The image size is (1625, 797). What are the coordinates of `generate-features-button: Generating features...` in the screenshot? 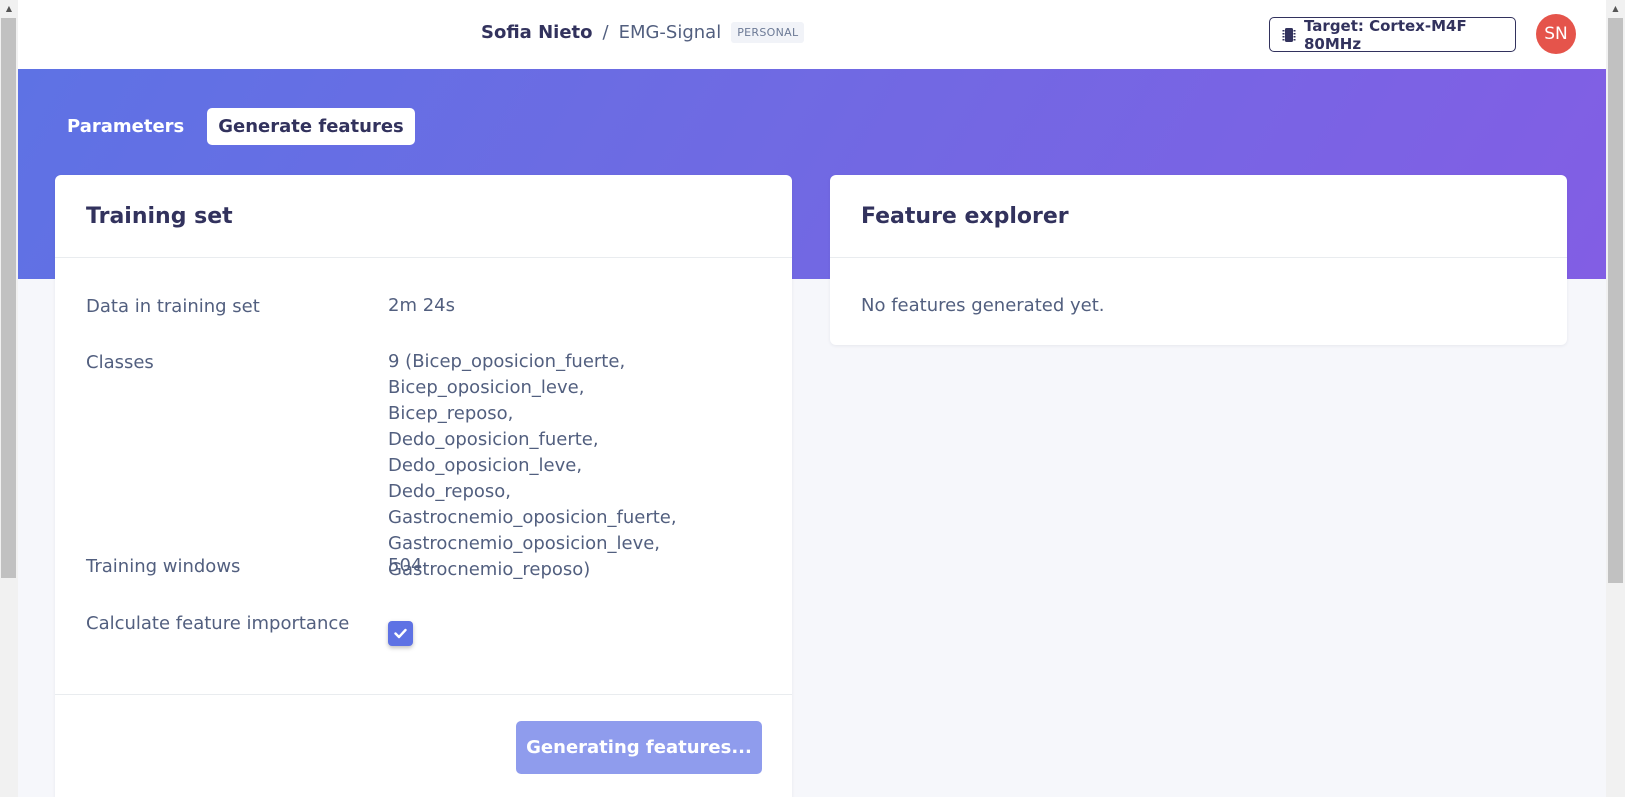 It's located at (639, 747).